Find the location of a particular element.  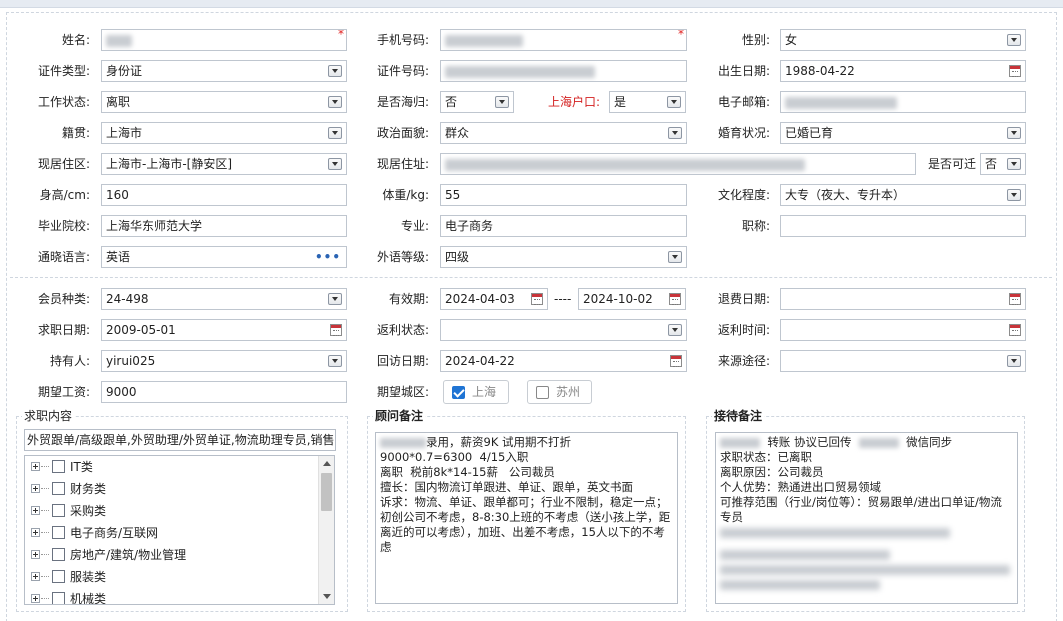

job-category-tree: IT类 财务类 采购类 电子商务/互联网 房地产/建筑/物业管理 服装类 机械类 is located at coordinates (179, 530).